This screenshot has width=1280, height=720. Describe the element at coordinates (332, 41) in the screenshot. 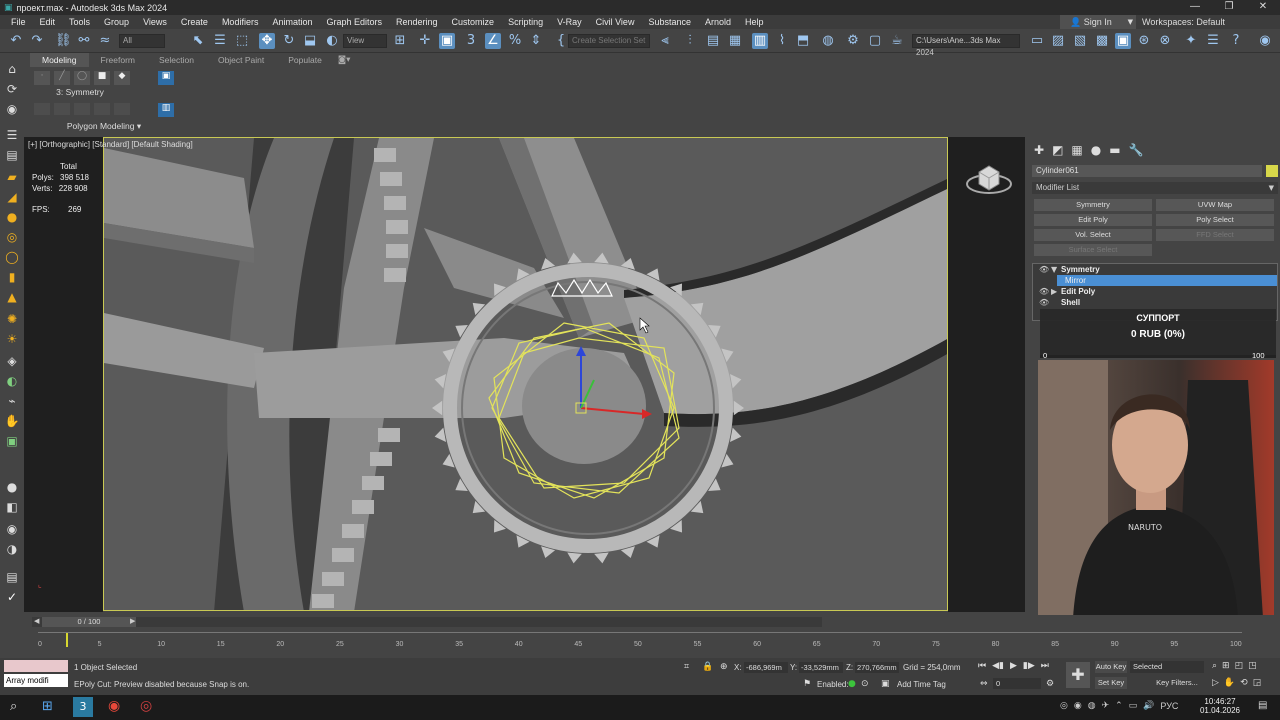

I see `placement-icon: ◐` at that location.